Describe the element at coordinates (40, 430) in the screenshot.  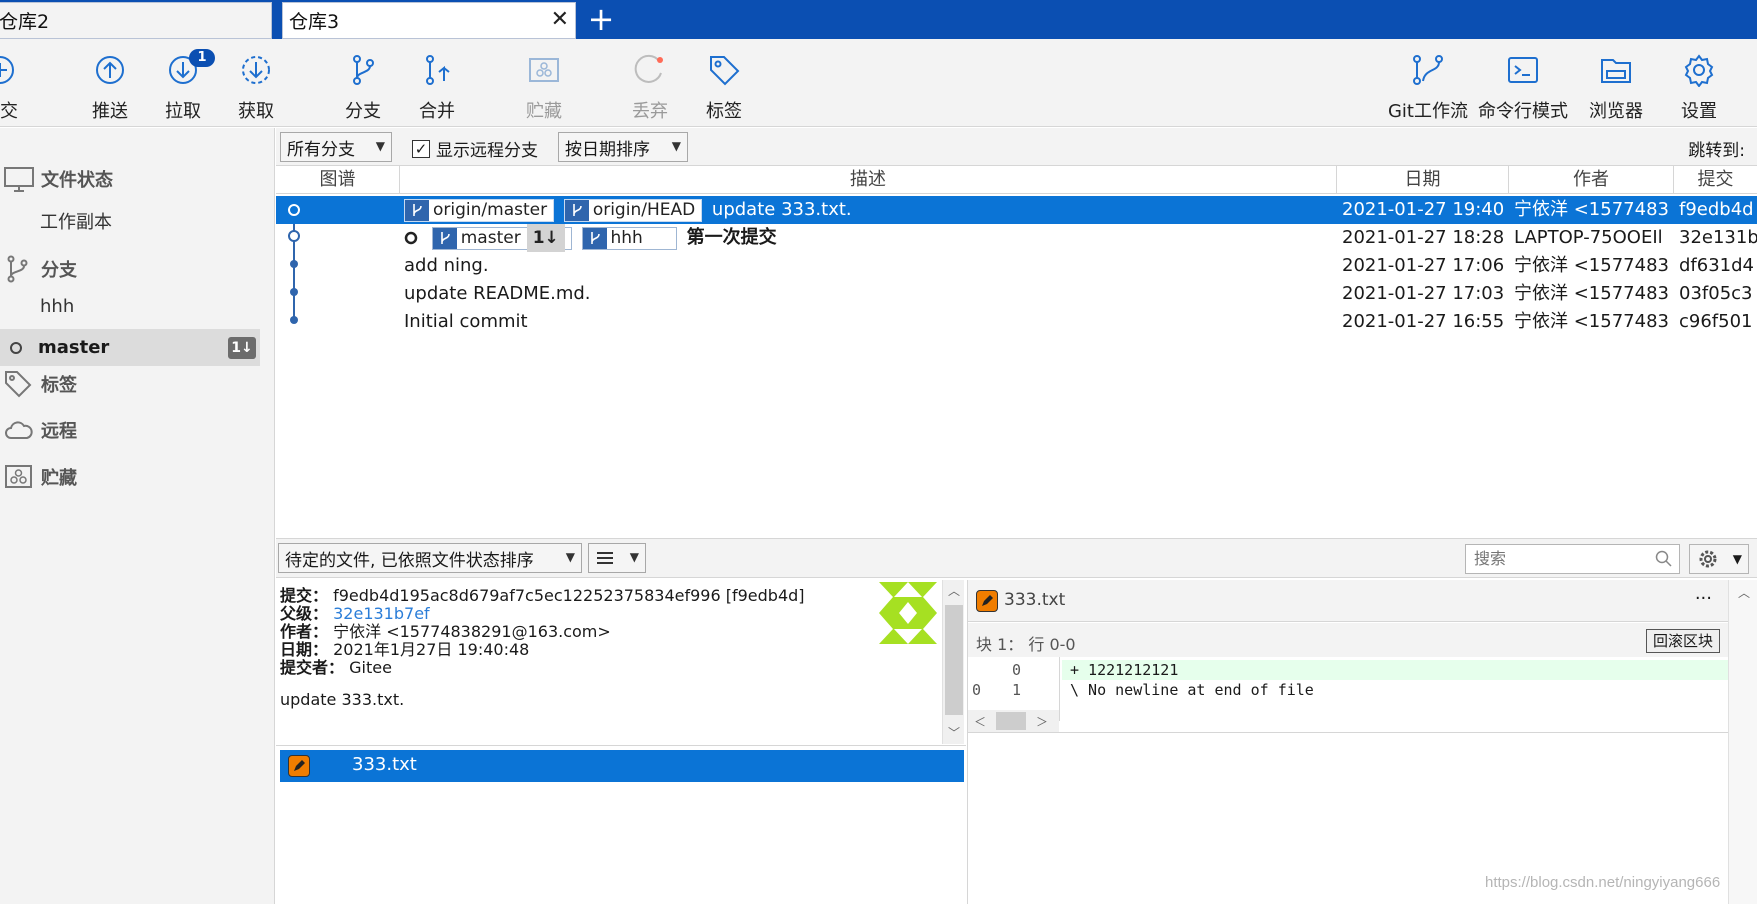
I see `sidebar-item-remotes: 远程` at that location.